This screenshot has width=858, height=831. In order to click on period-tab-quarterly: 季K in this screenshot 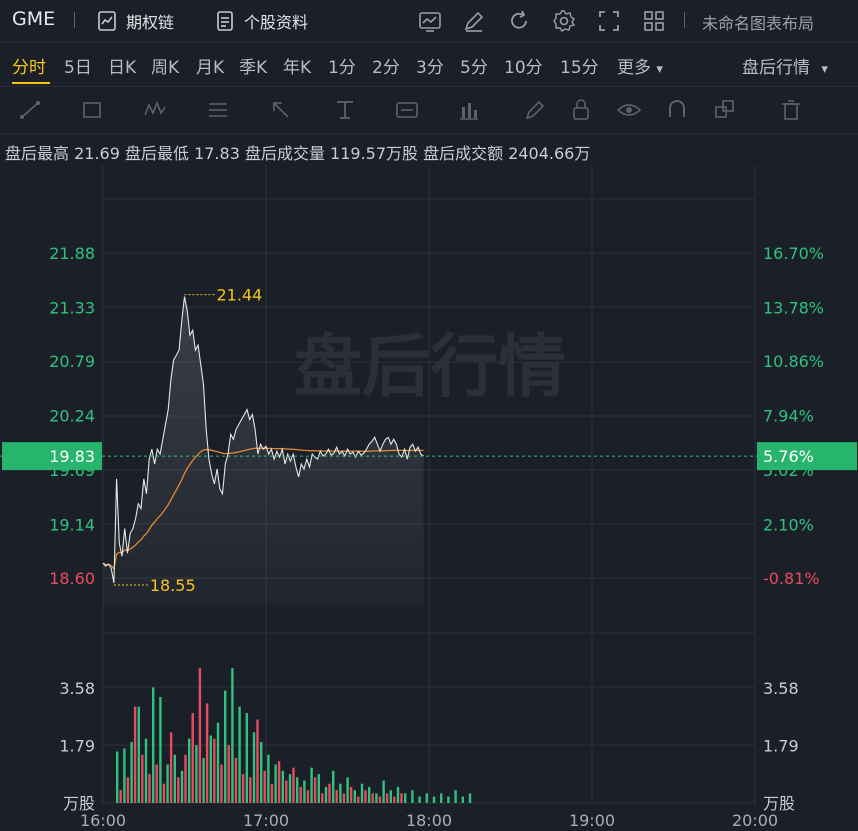, I will do `click(253, 65)`.